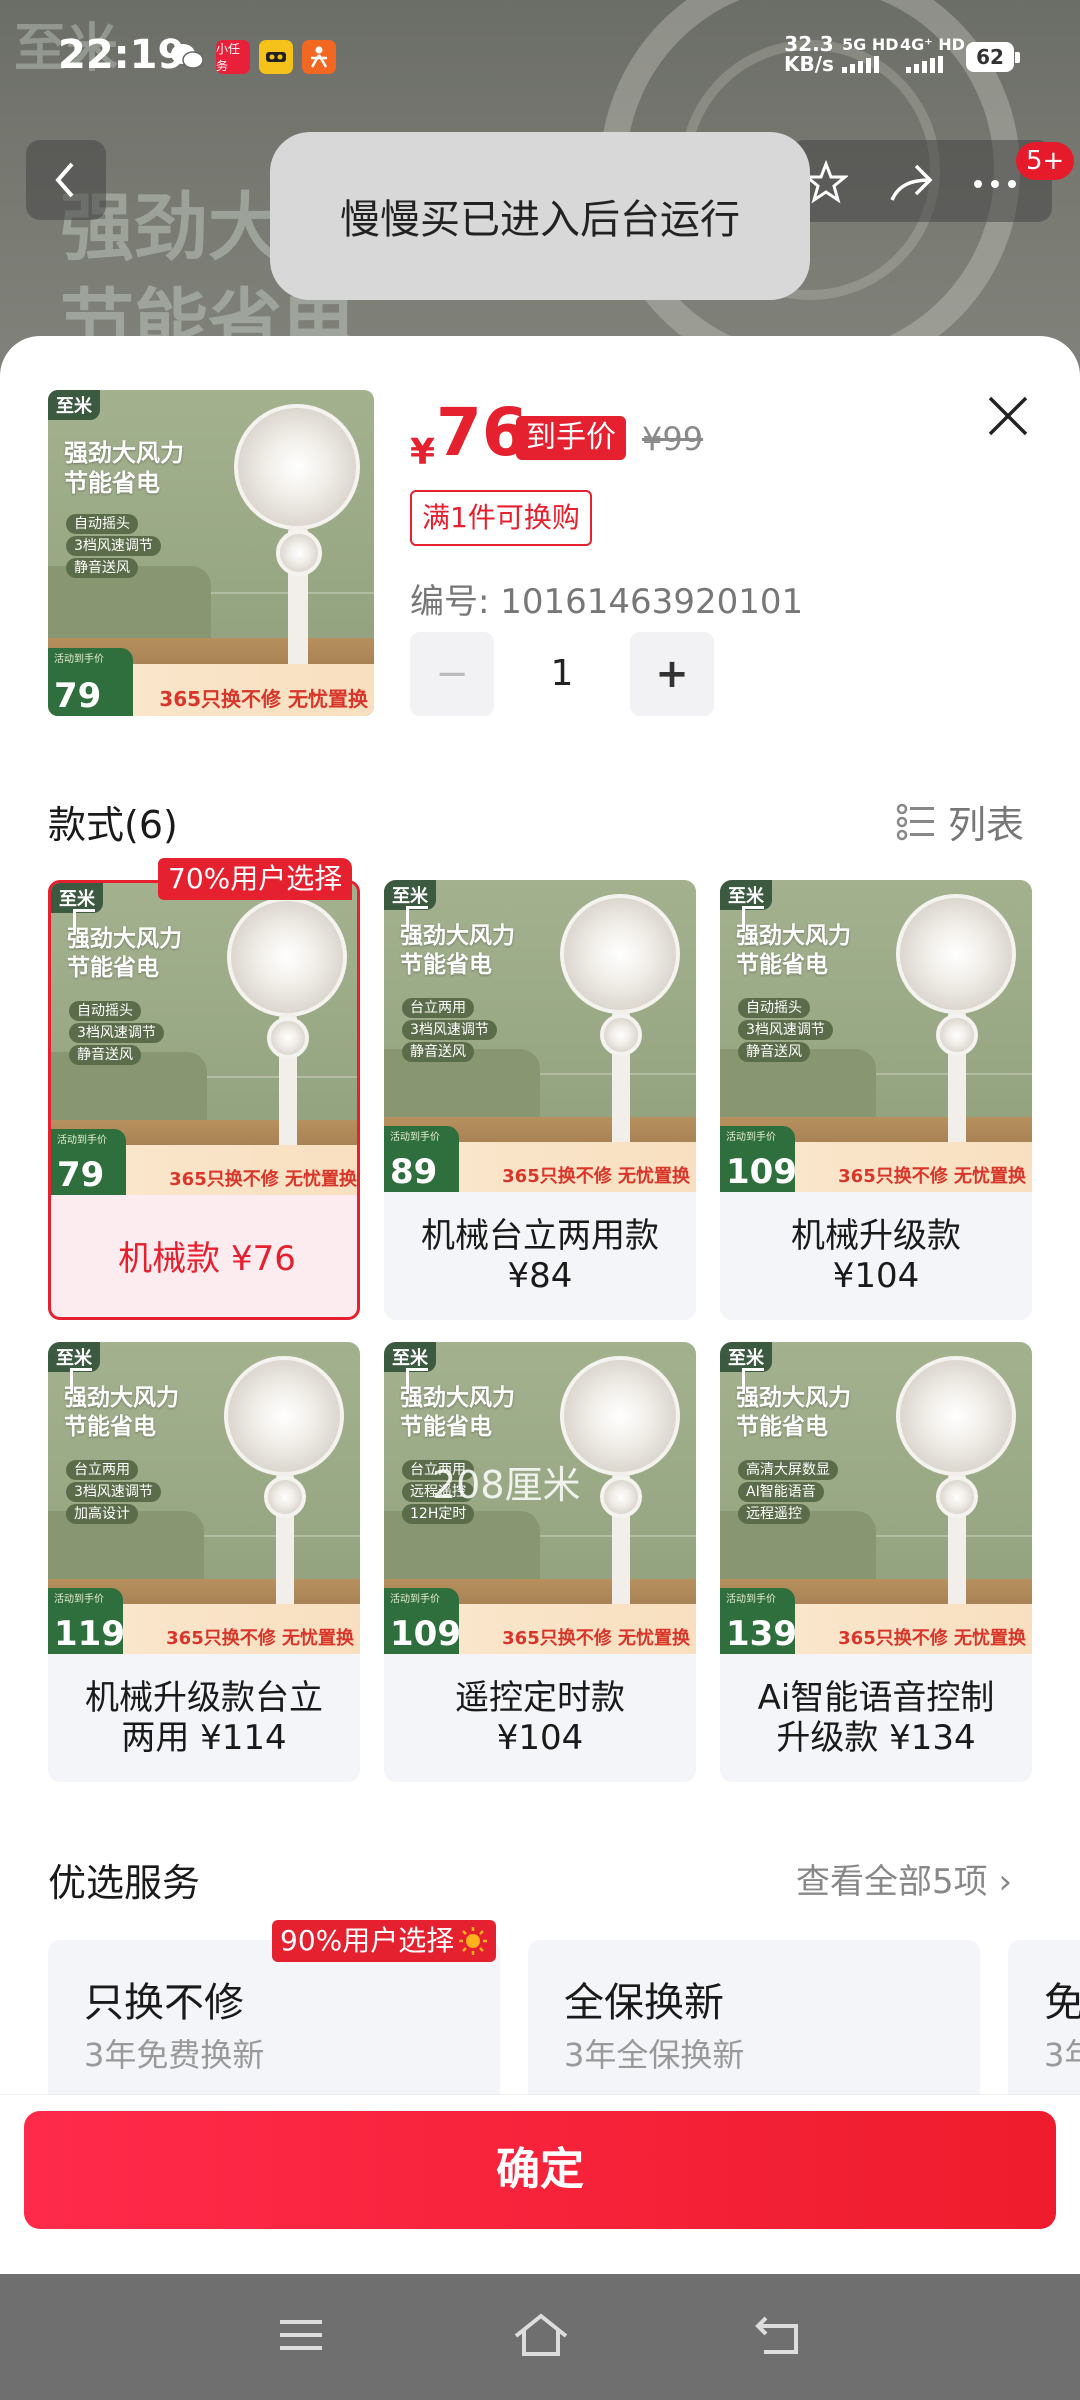 This screenshot has width=1080, height=2400. What do you see at coordinates (779, 2335) in the screenshot?
I see `back-nav-icon` at bounding box center [779, 2335].